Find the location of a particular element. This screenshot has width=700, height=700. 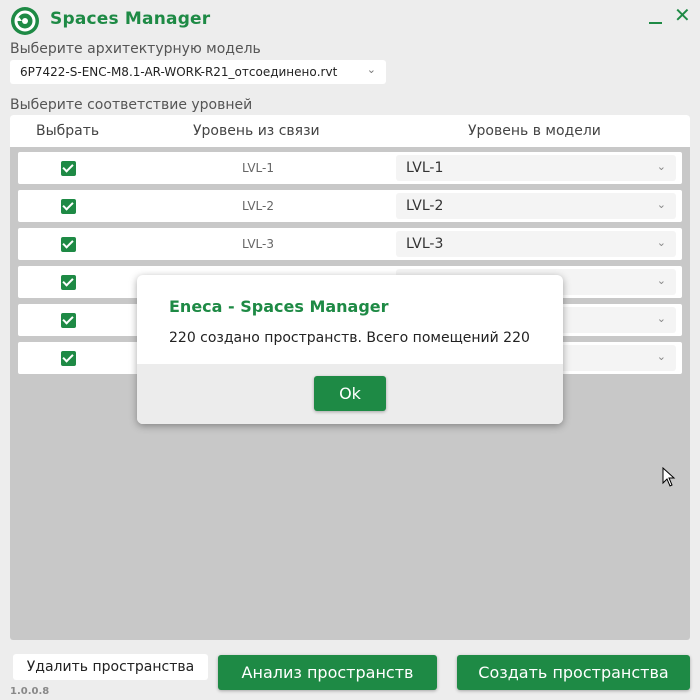

linked-level: LVL-2 is located at coordinates (257, 206).